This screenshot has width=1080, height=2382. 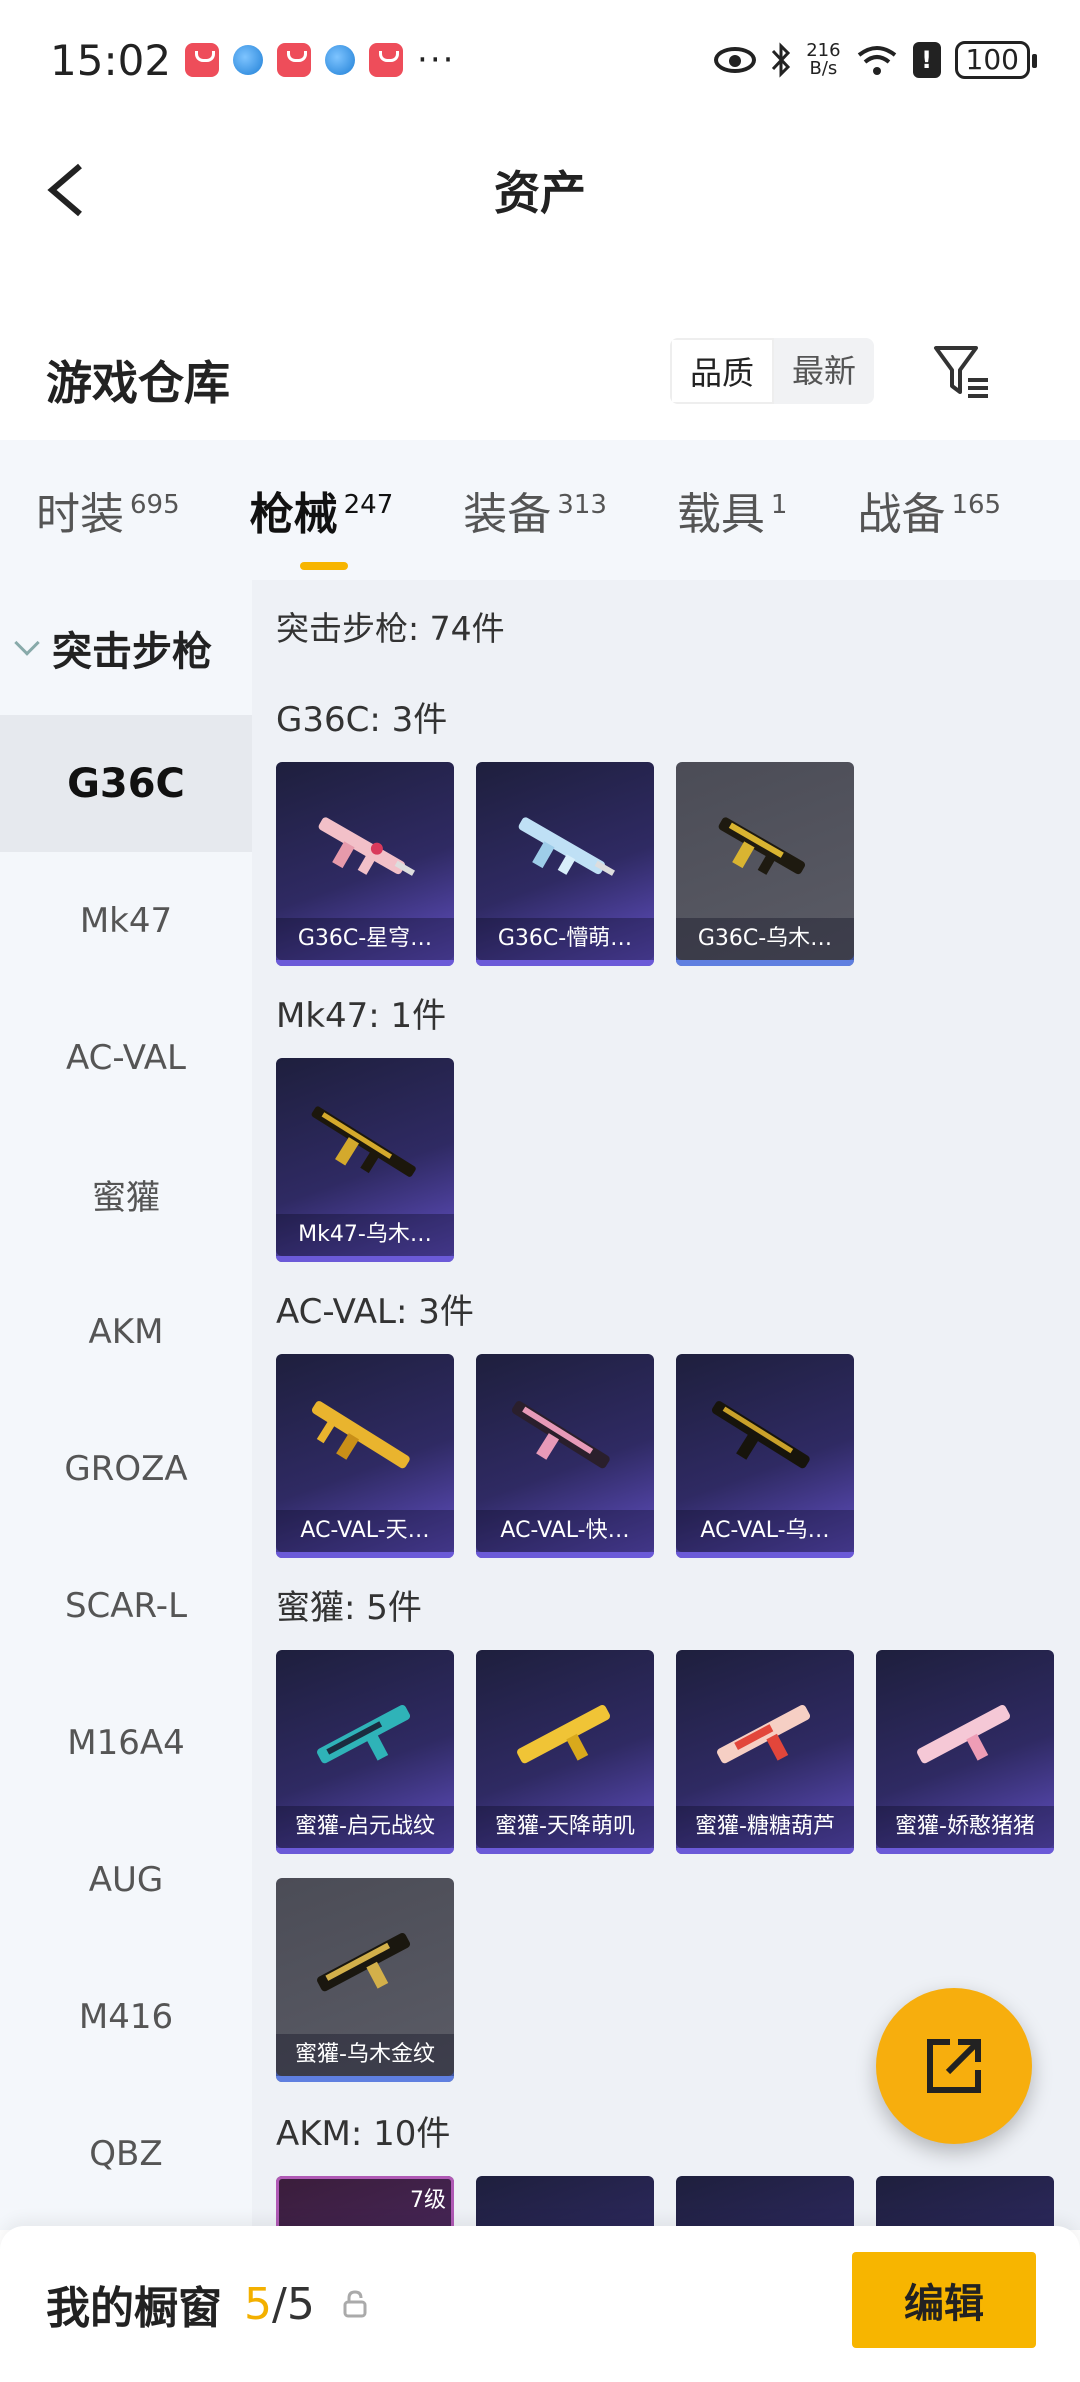 What do you see at coordinates (565, 1827) in the screenshot?
I see `weapon-card-name: 蜜獾-天降萌叽` at bounding box center [565, 1827].